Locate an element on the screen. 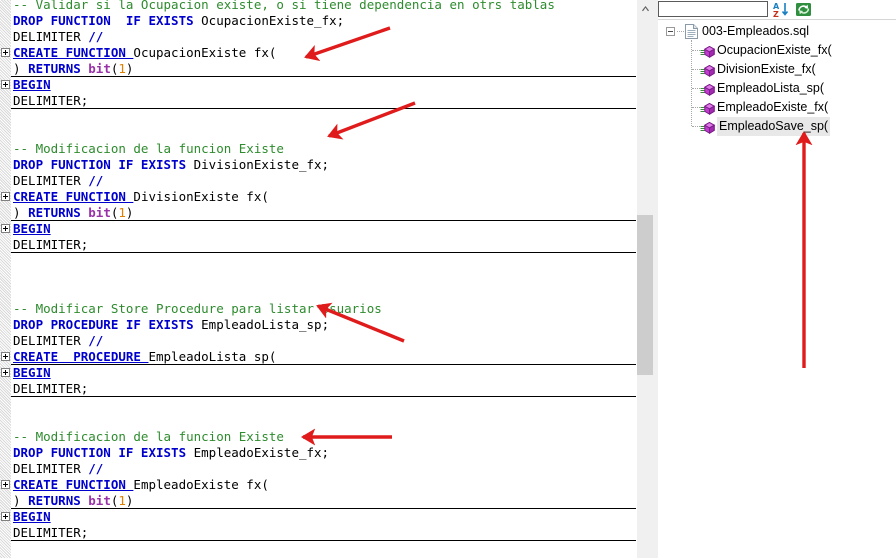 This screenshot has height=559, width=896. svg-text: Z is located at coordinates (776, 14).